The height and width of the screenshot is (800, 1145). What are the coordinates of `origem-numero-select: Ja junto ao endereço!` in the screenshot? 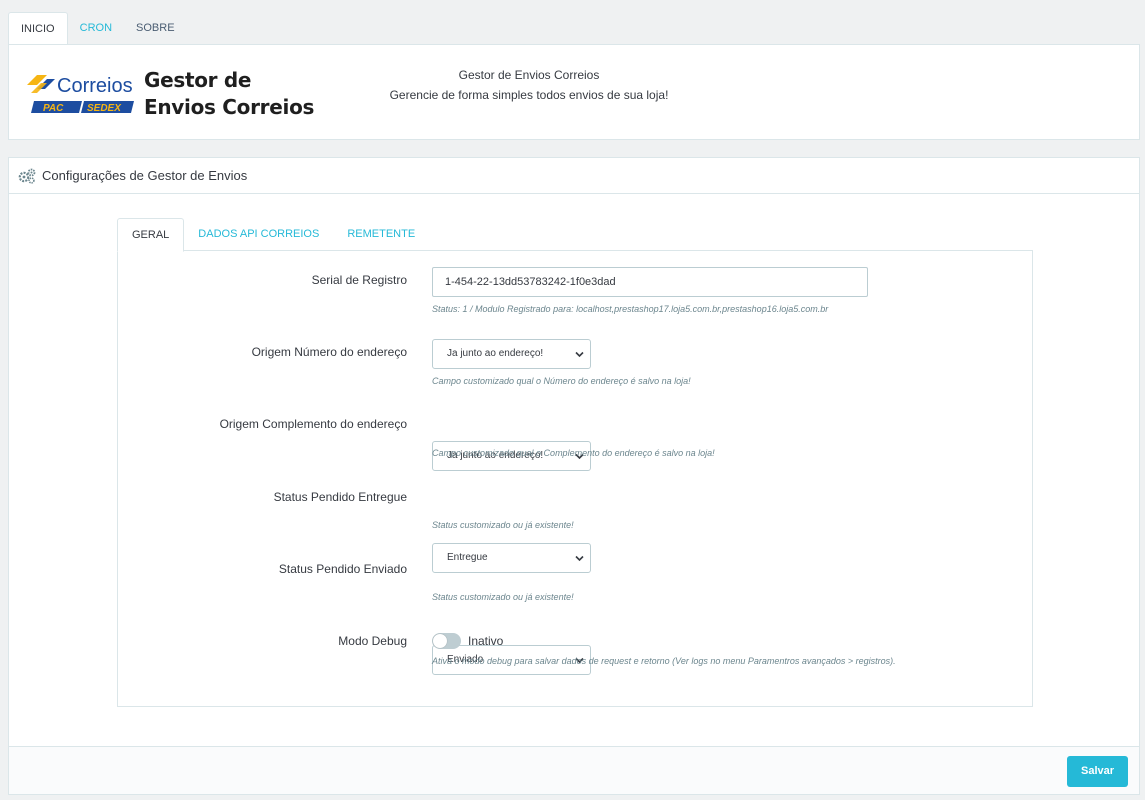 It's located at (511, 354).